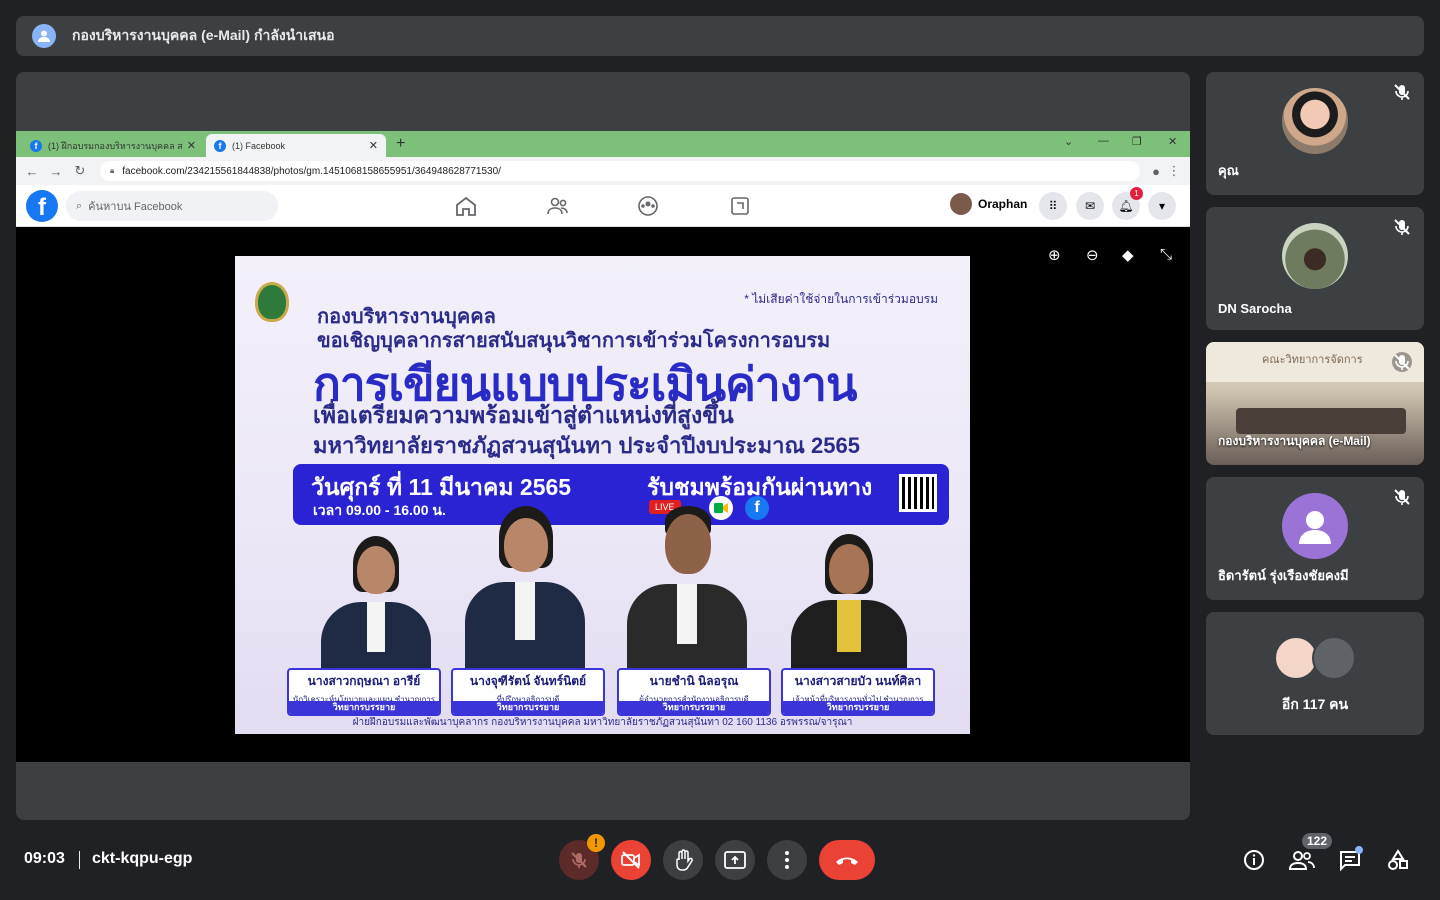  What do you see at coordinates (272, 302) in the screenshot?
I see `university-seal-icon` at bounding box center [272, 302].